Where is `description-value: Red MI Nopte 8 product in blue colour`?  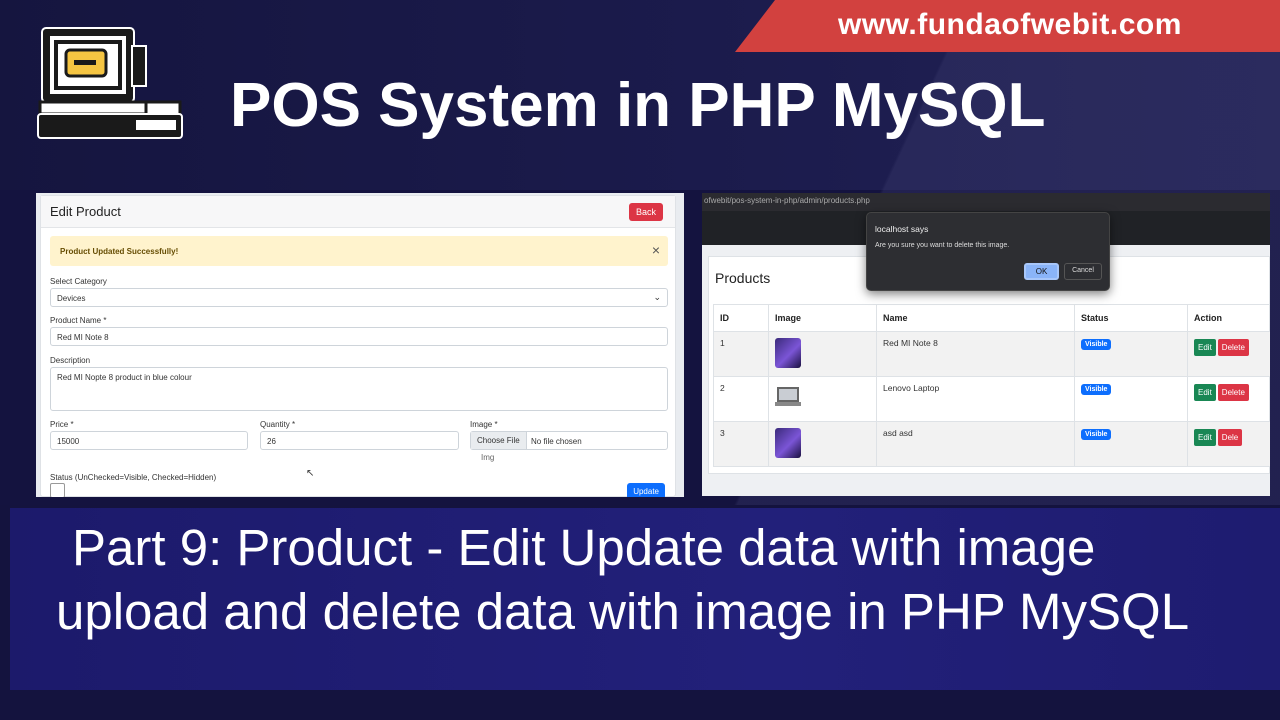 description-value: Red MI Nopte 8 product in blue colour is located at coordinates (124, 377).